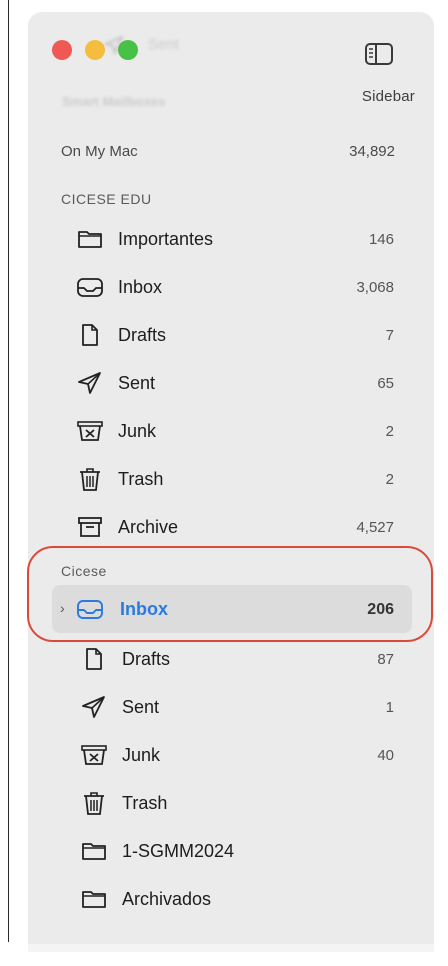 This screenshot has height=966, width=448. What do you see at coordinates (163, 44) in the screenshot?
I see `ghost-sent-label: Sent` at bounding box center [163, 44].